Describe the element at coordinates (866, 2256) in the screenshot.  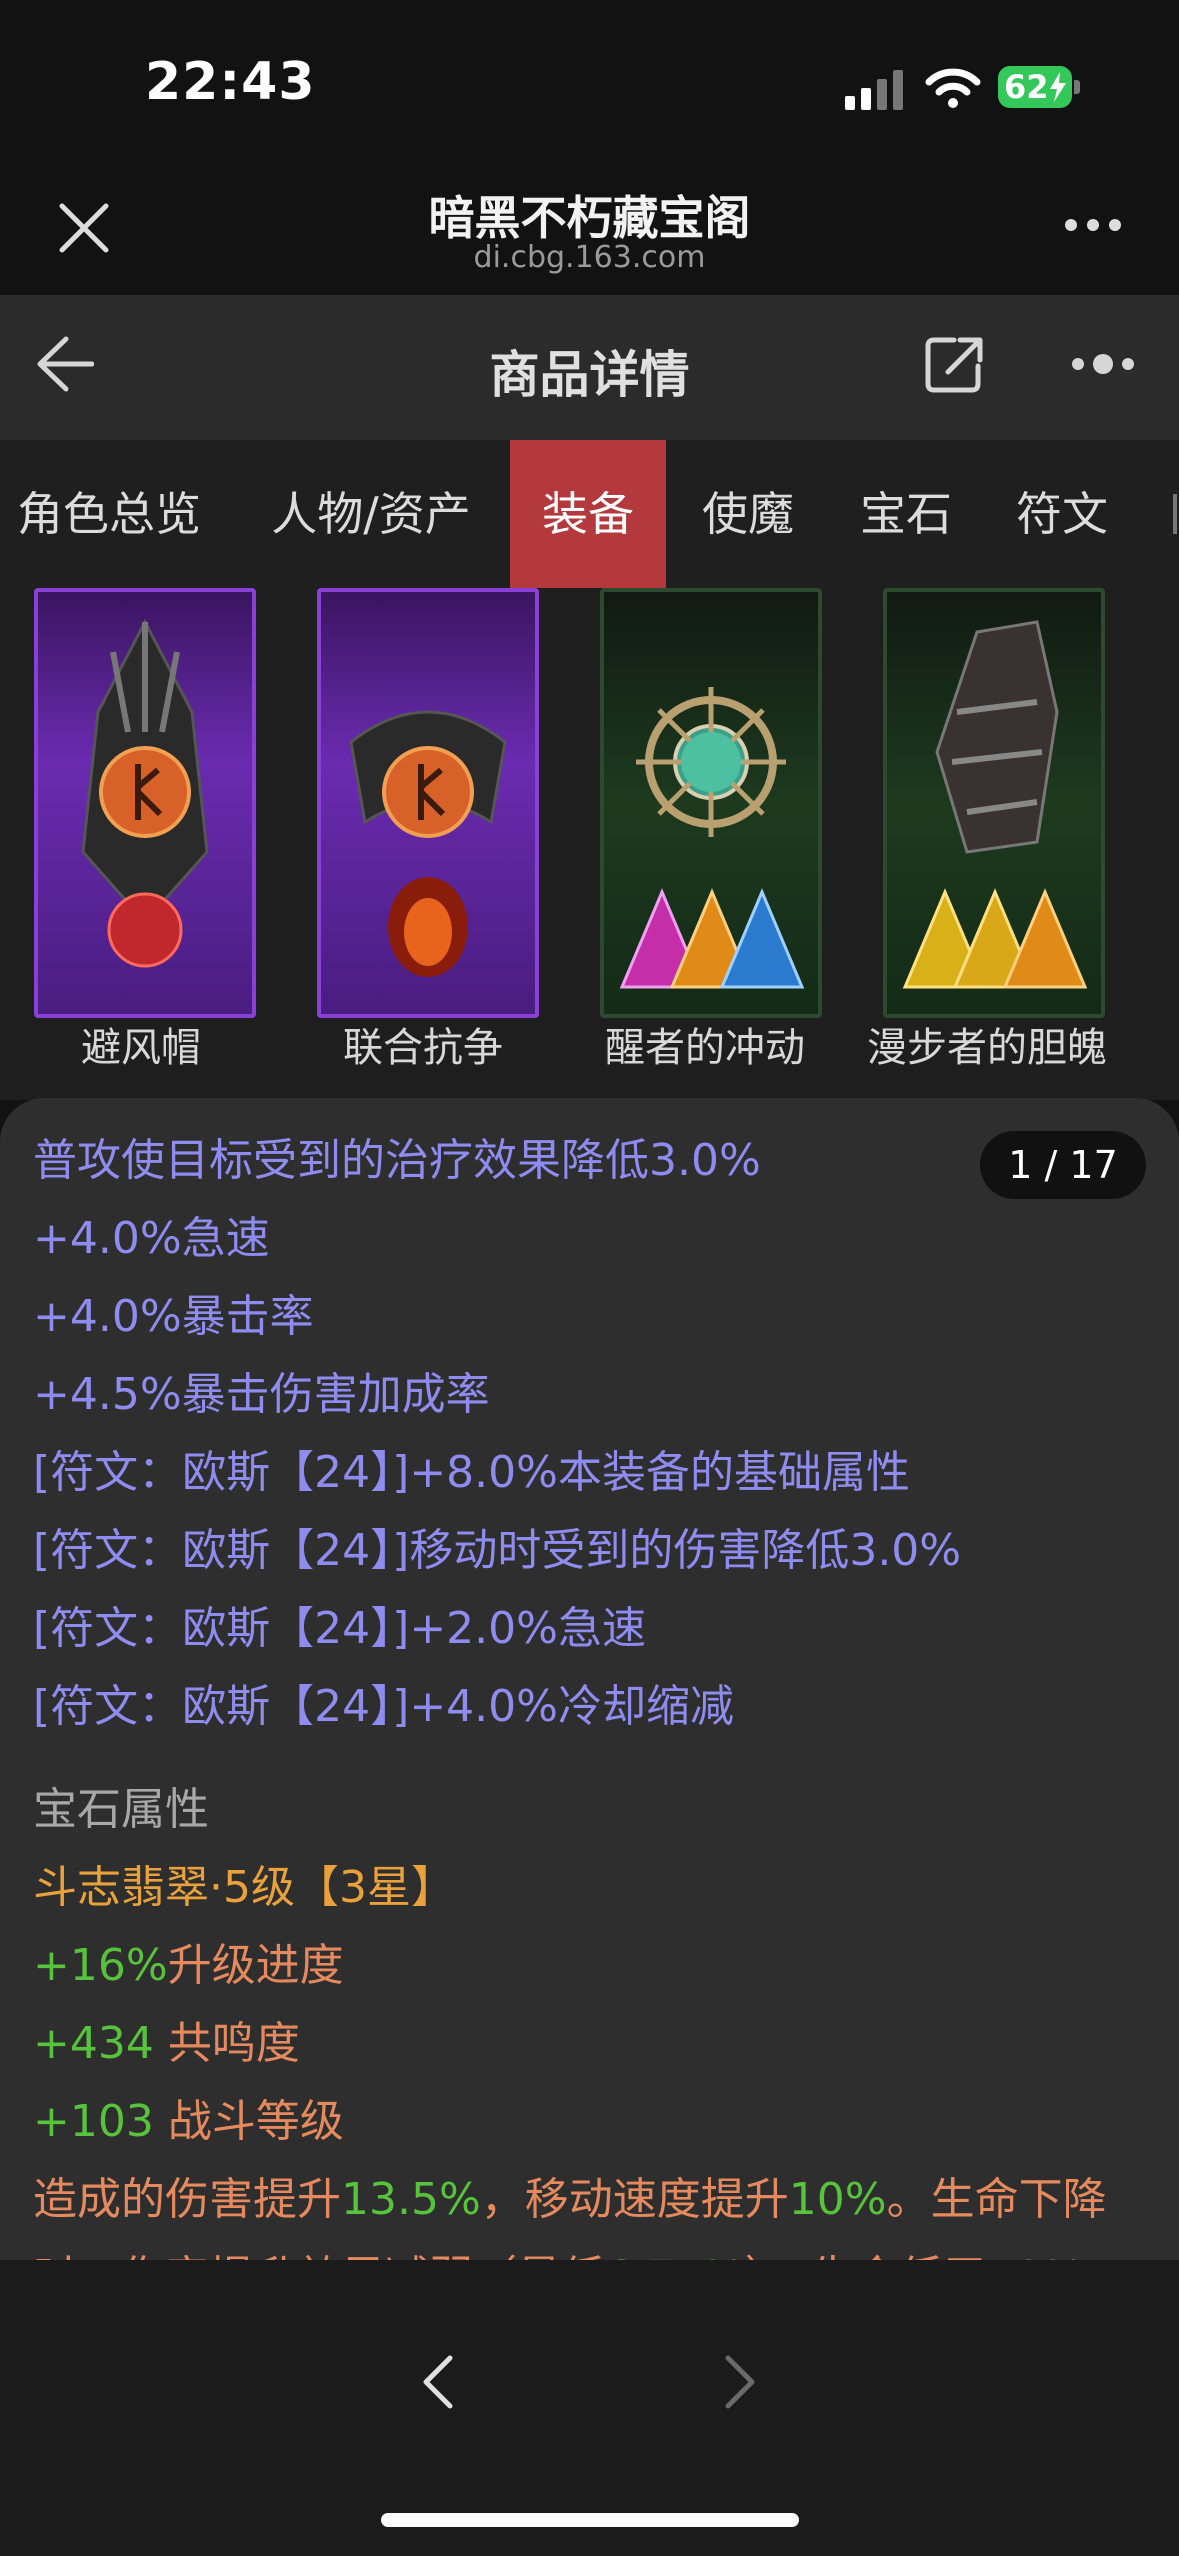
I see `gem-desc-text: ）。生命低于` at that location.